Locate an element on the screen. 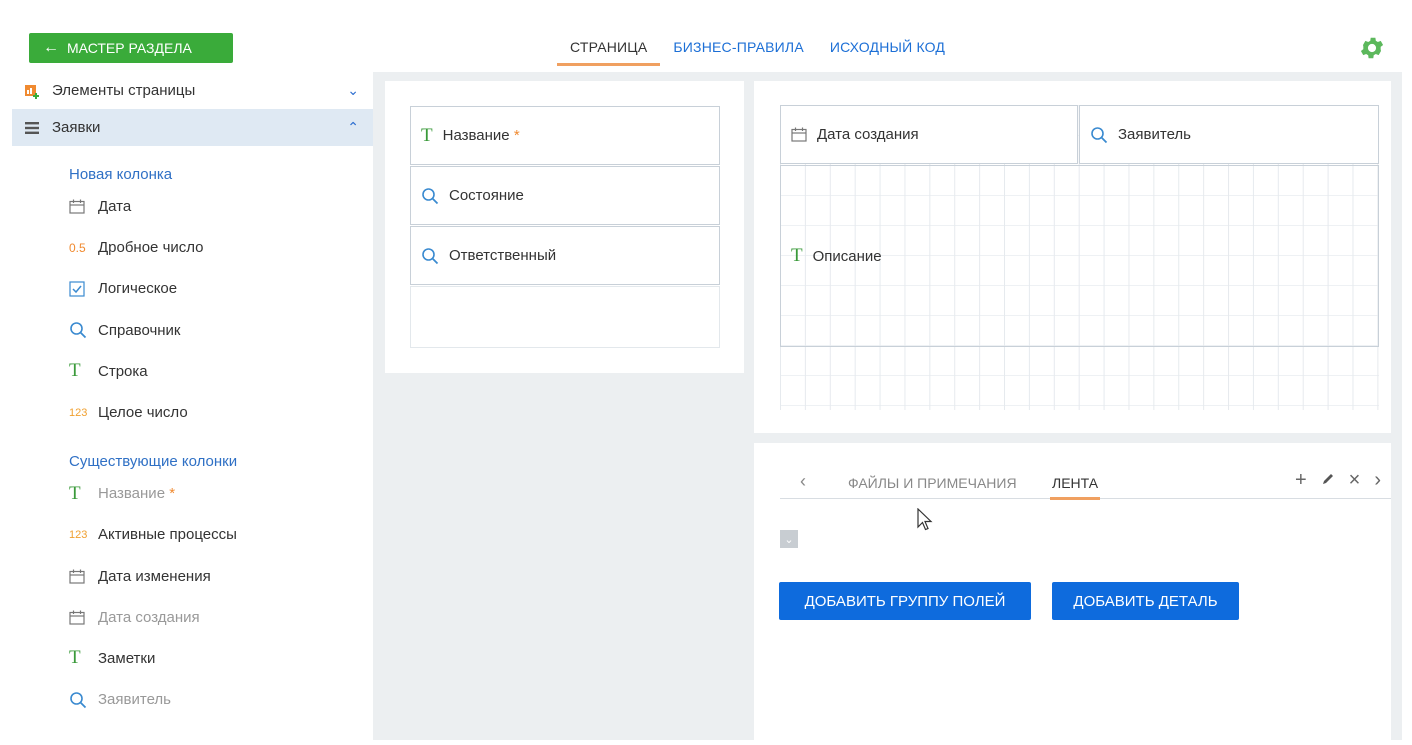 The width and height of the screenshot is (1412, 745). field-label: Ответственный is located at coordinates (503, 255).